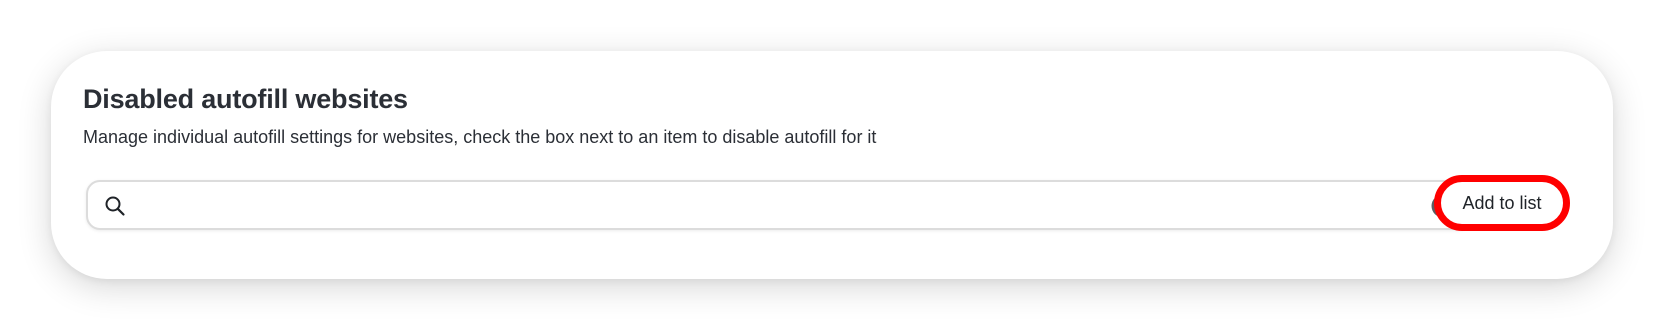 The width and height of the screenshot is (1665, 330). What do you see at coordinates (115, 206) in the screenshot?
I see `search-icon` at bounding box center [115, 206].